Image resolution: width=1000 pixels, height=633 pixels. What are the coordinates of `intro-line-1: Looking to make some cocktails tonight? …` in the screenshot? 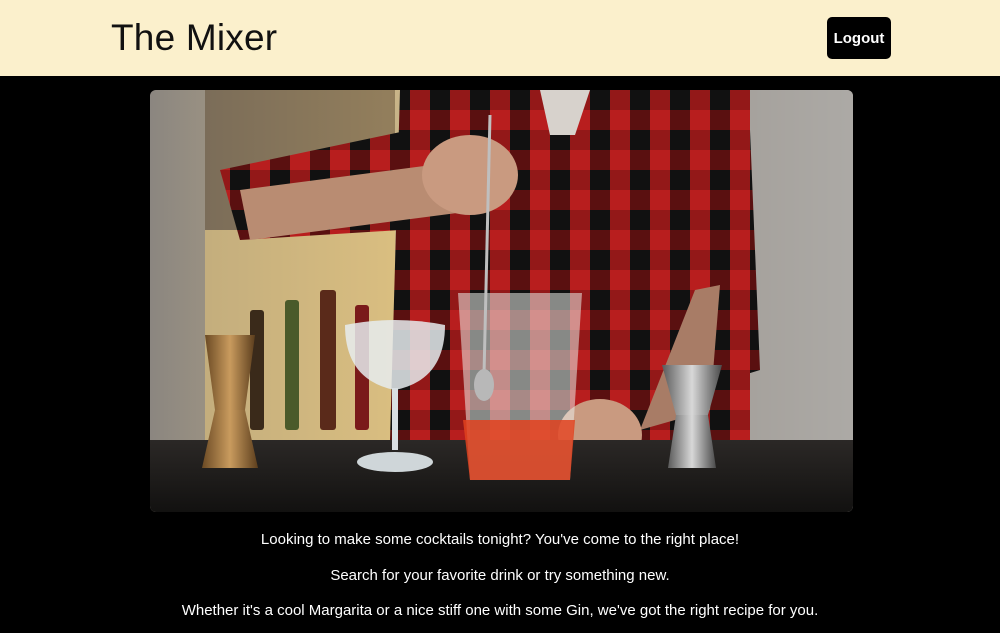 It's located at (500, 539).